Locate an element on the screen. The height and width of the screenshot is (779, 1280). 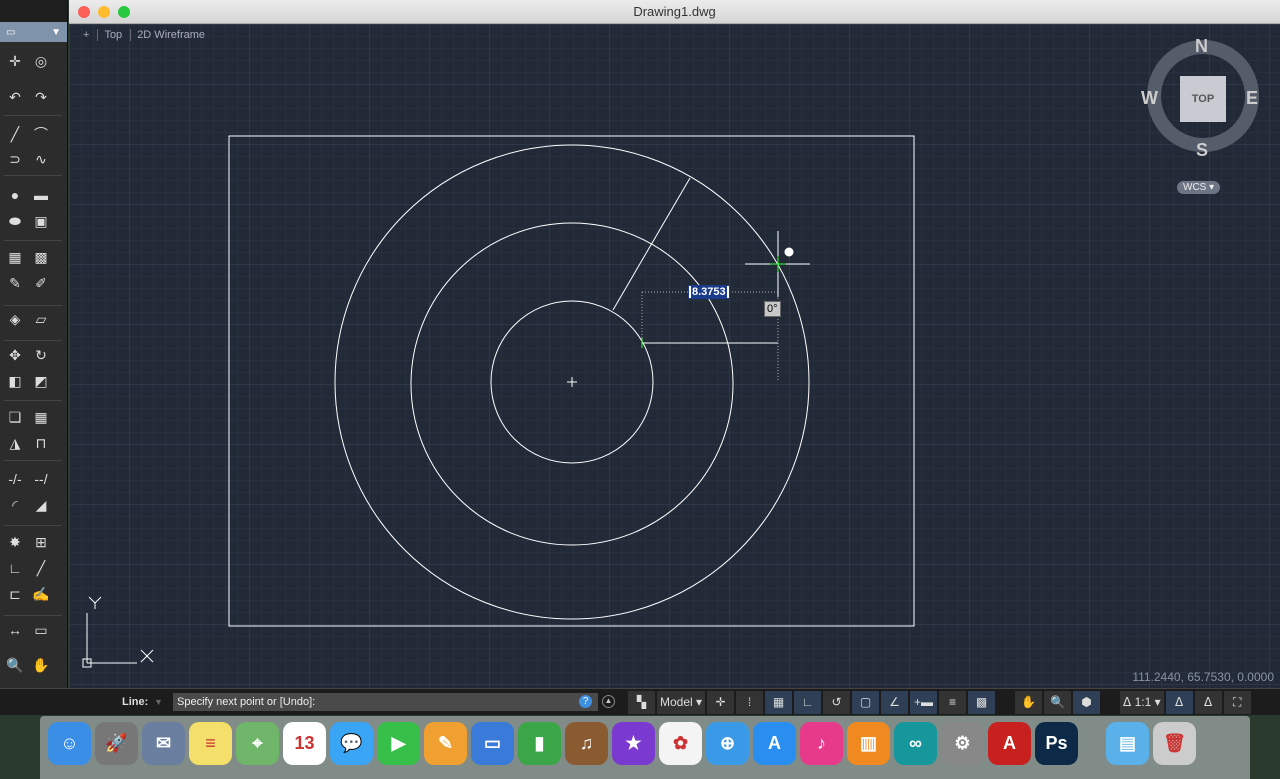
grid-icon: ▦ is located at coordinates (779, 702).